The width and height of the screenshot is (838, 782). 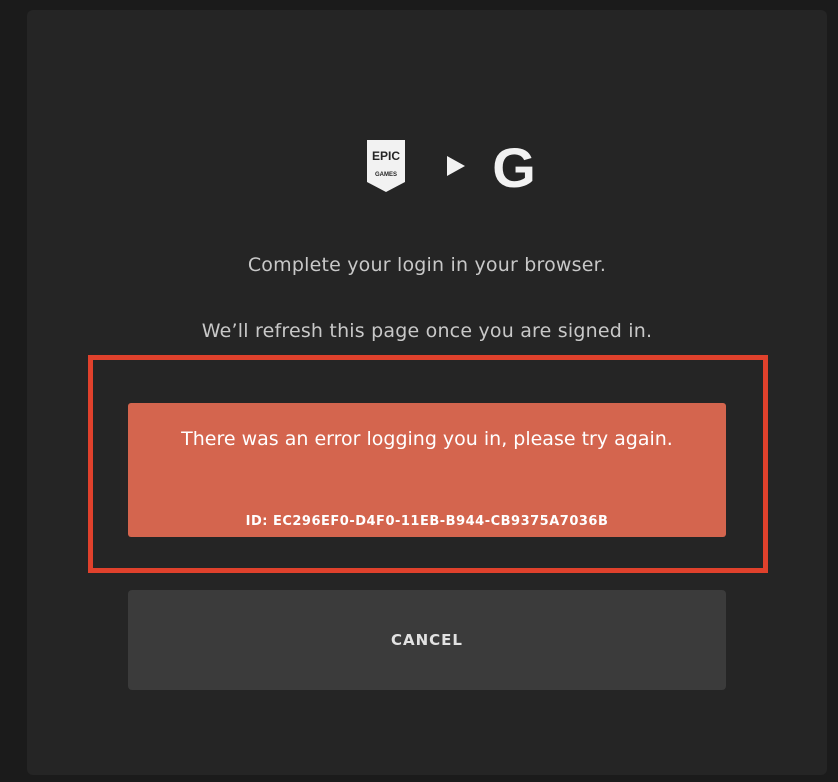 I want to click on google-logo-letter: G, so click(x=514, y=167).